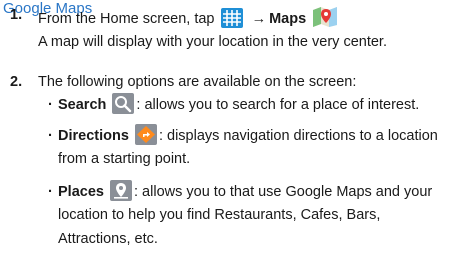 This screenshot has height=278, width=466. What do you see at coordinates (124, 159) in the screenshot?
I see `option-directions-cont: from a starting point.` at bounding box center [124, 159].